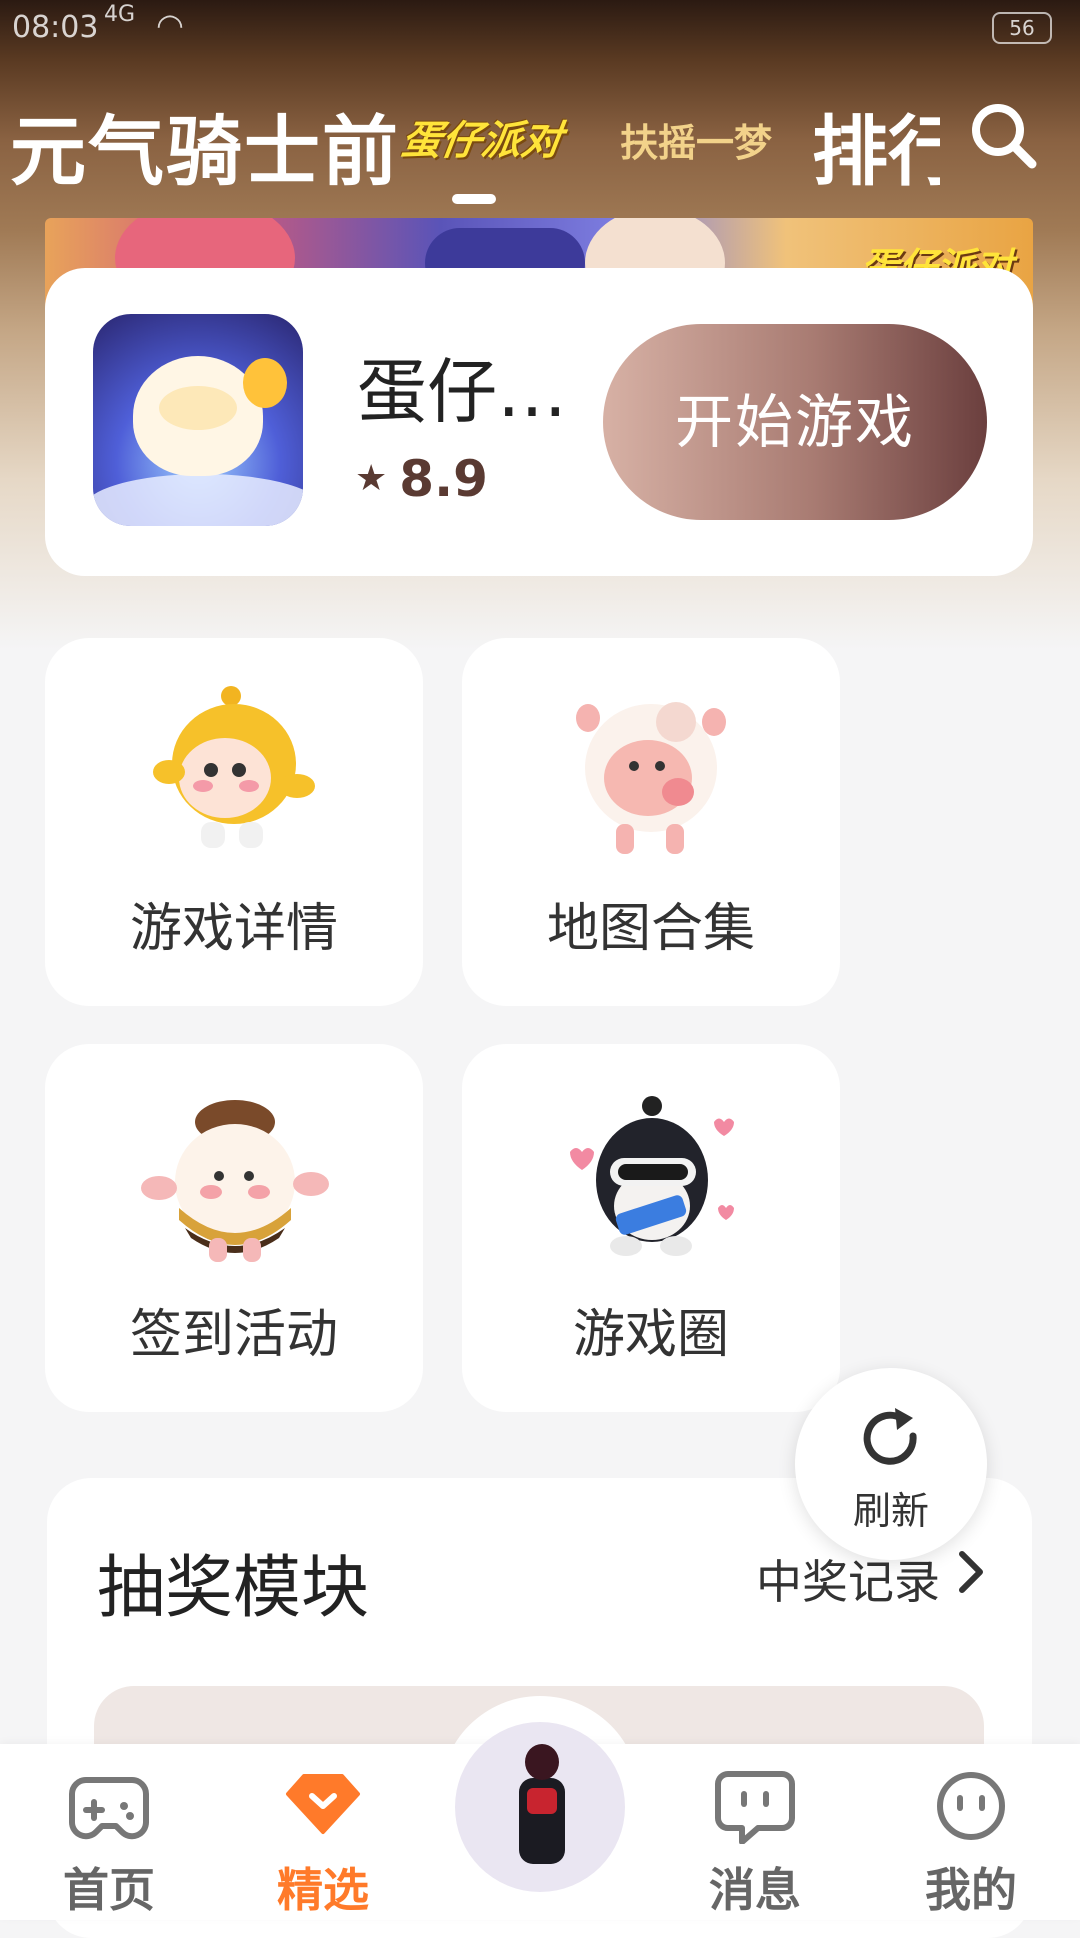 Image resolution: width=1080 pixels, height=1938 pixels. Describe the element at coordinates (971, 1572) in the screenshot. I see `chevron-right-icon` at that location.